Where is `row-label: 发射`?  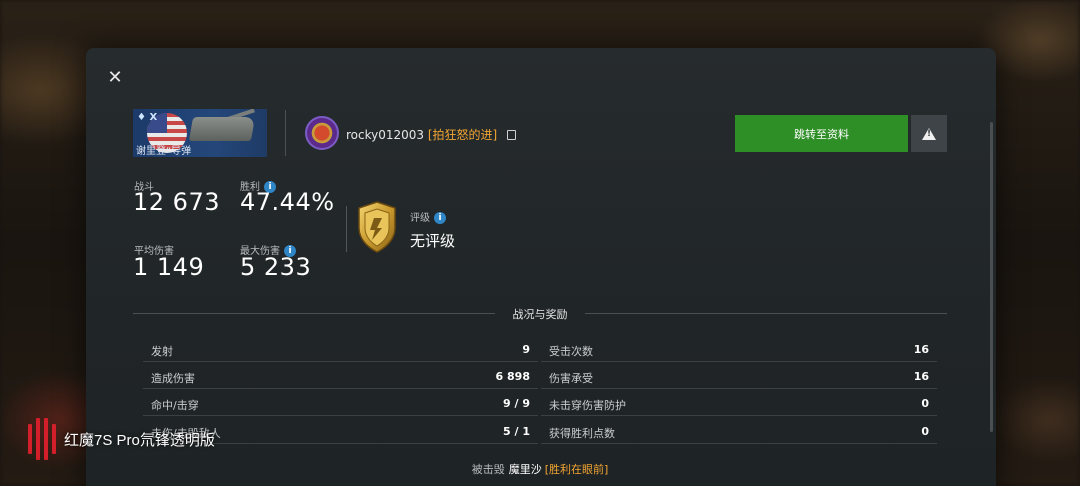 row-label: 发射 is located at coordinates (162, 351).